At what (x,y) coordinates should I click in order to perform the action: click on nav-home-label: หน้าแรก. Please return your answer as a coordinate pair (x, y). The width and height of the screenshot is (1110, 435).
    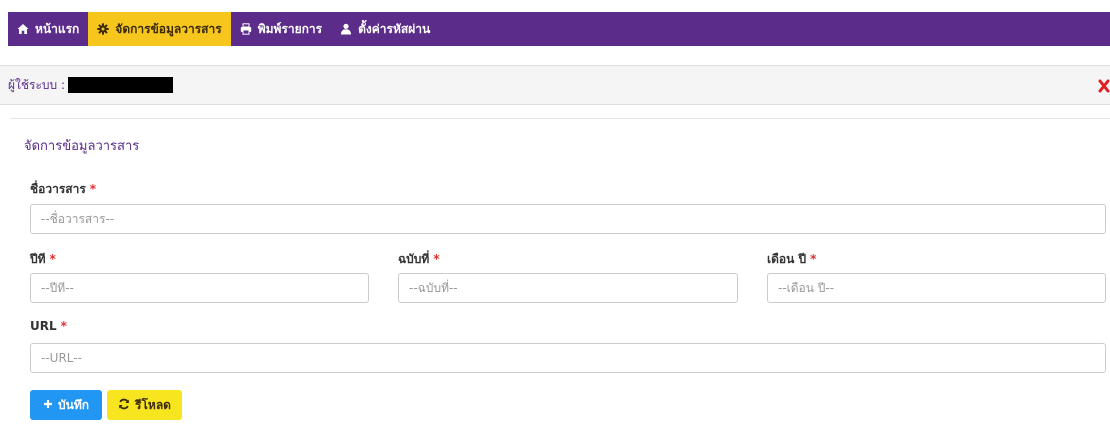
    Looking at the image, I should click on (57, 28).